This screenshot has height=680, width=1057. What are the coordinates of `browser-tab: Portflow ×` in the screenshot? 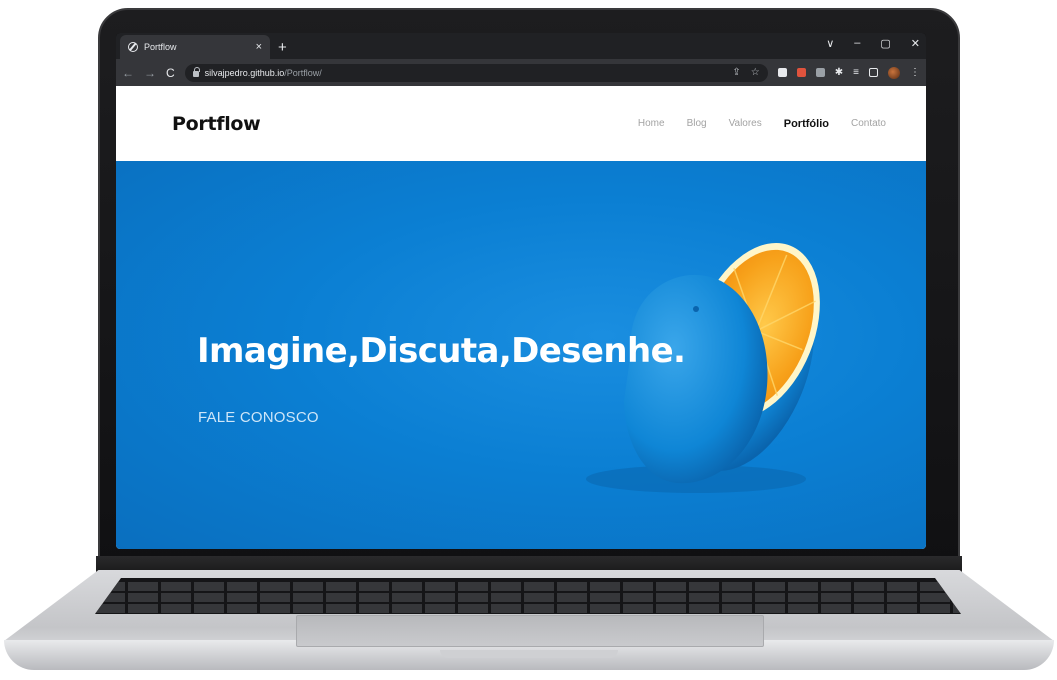 It's located at (195, 47).